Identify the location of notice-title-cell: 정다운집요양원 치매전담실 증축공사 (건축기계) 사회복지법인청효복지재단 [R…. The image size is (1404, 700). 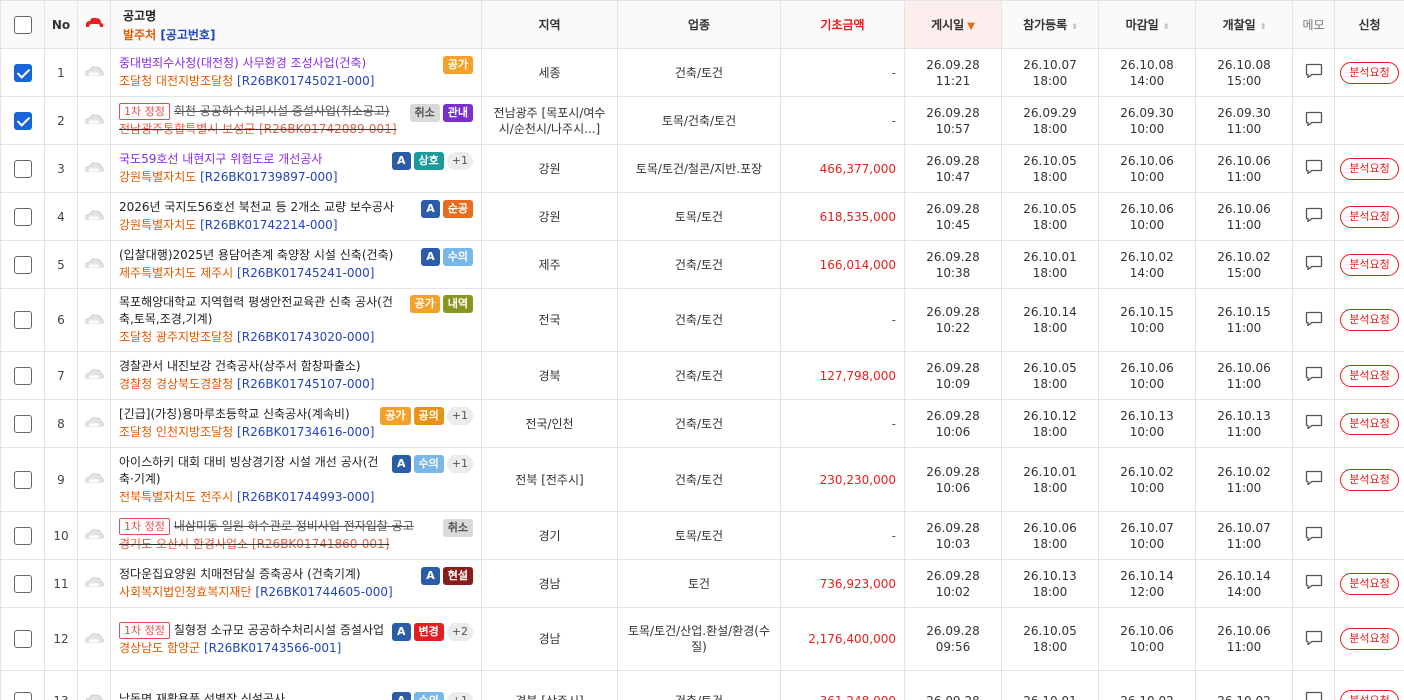
(296, 583).